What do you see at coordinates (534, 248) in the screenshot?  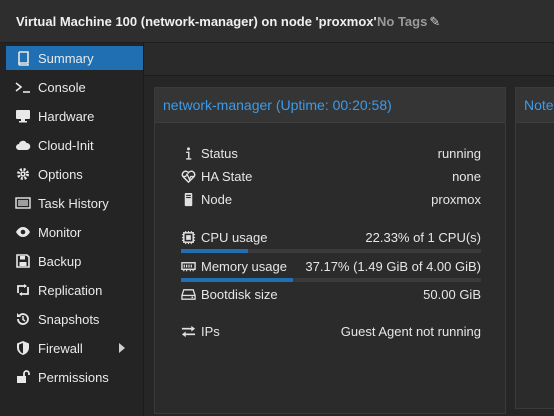 I see `notes-panel: Note` at bounding box center [534, 248].